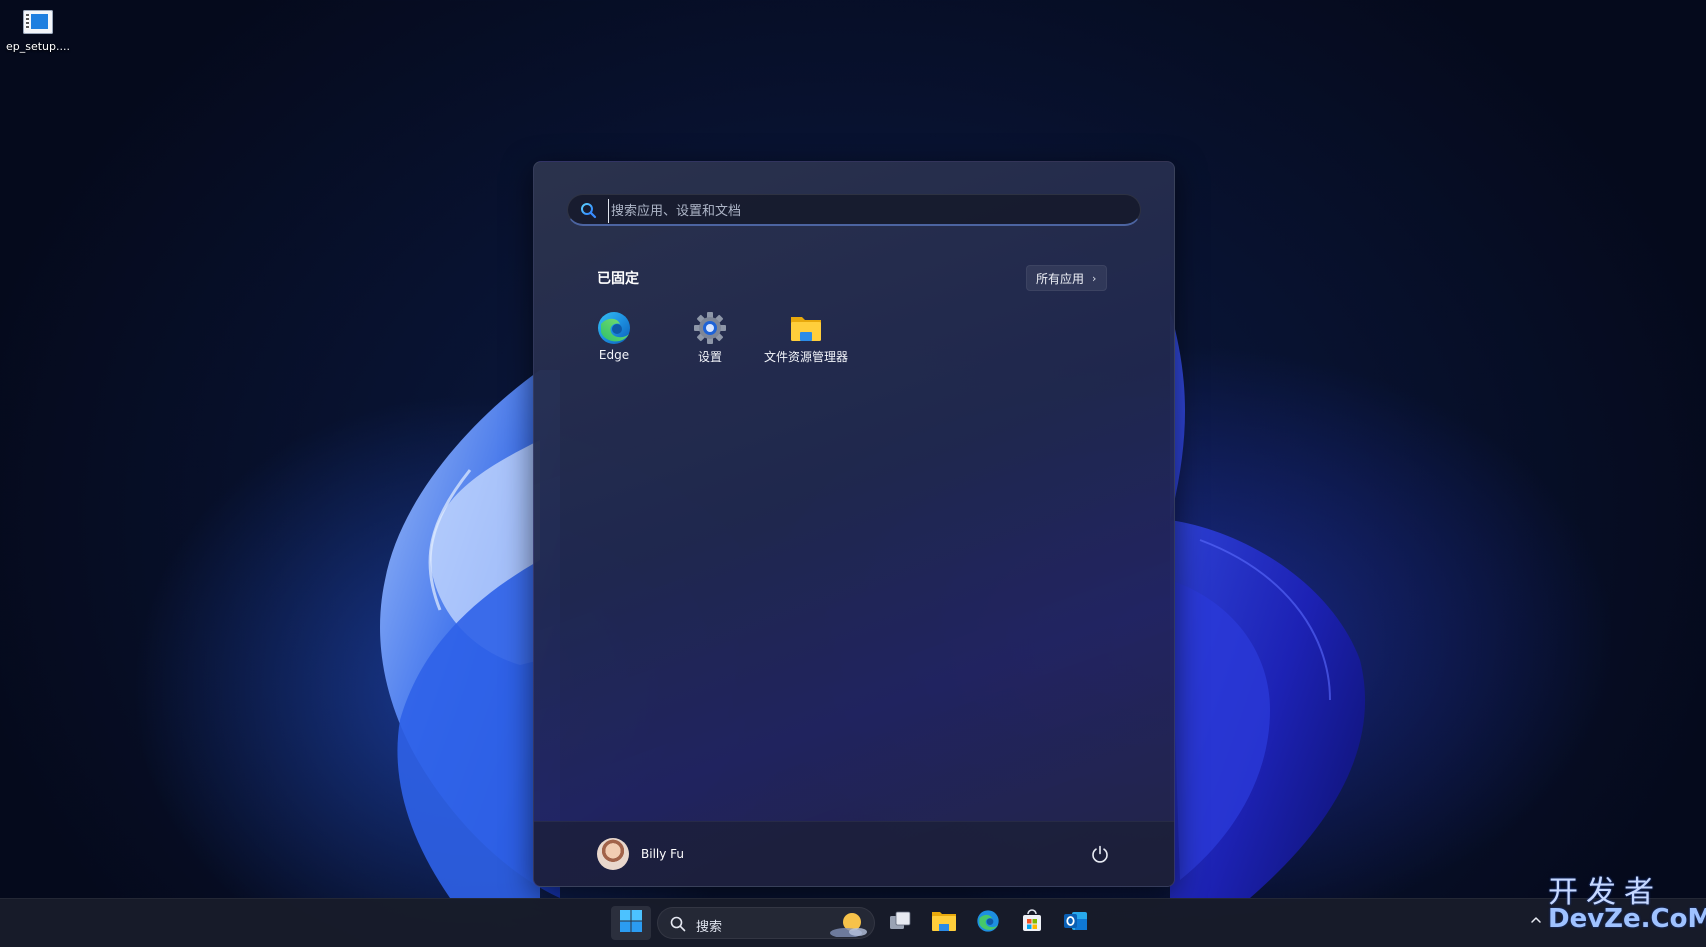 The height and width of the screenshot is (947, 1706). I want to click on taskbar-file-explorer, so click(944, 923).